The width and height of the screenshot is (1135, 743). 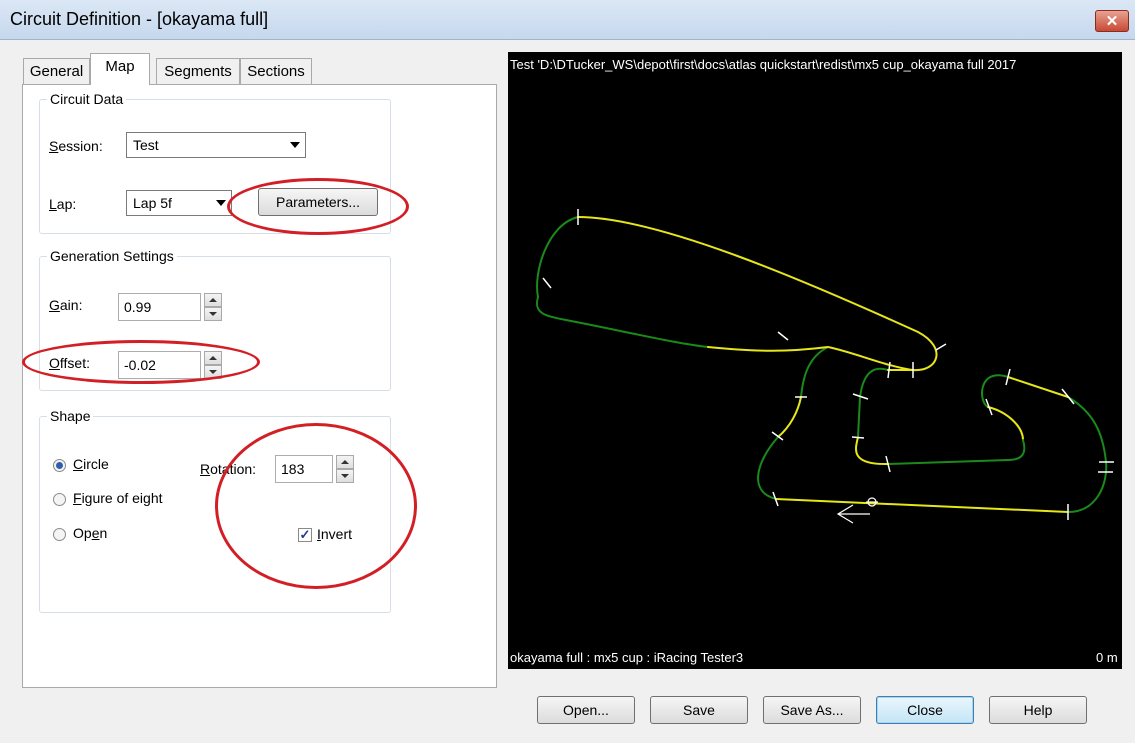 I want to click on save-button-label: Save, so click(x=699, y=710).